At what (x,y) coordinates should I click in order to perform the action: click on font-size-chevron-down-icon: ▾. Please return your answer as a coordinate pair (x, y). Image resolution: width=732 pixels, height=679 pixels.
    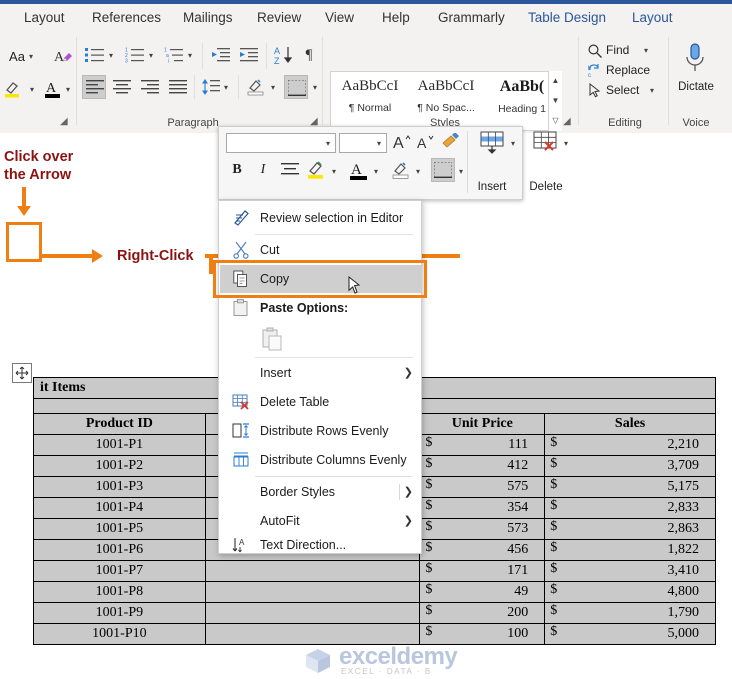
    Looking at the image, I should click on (379, 143).